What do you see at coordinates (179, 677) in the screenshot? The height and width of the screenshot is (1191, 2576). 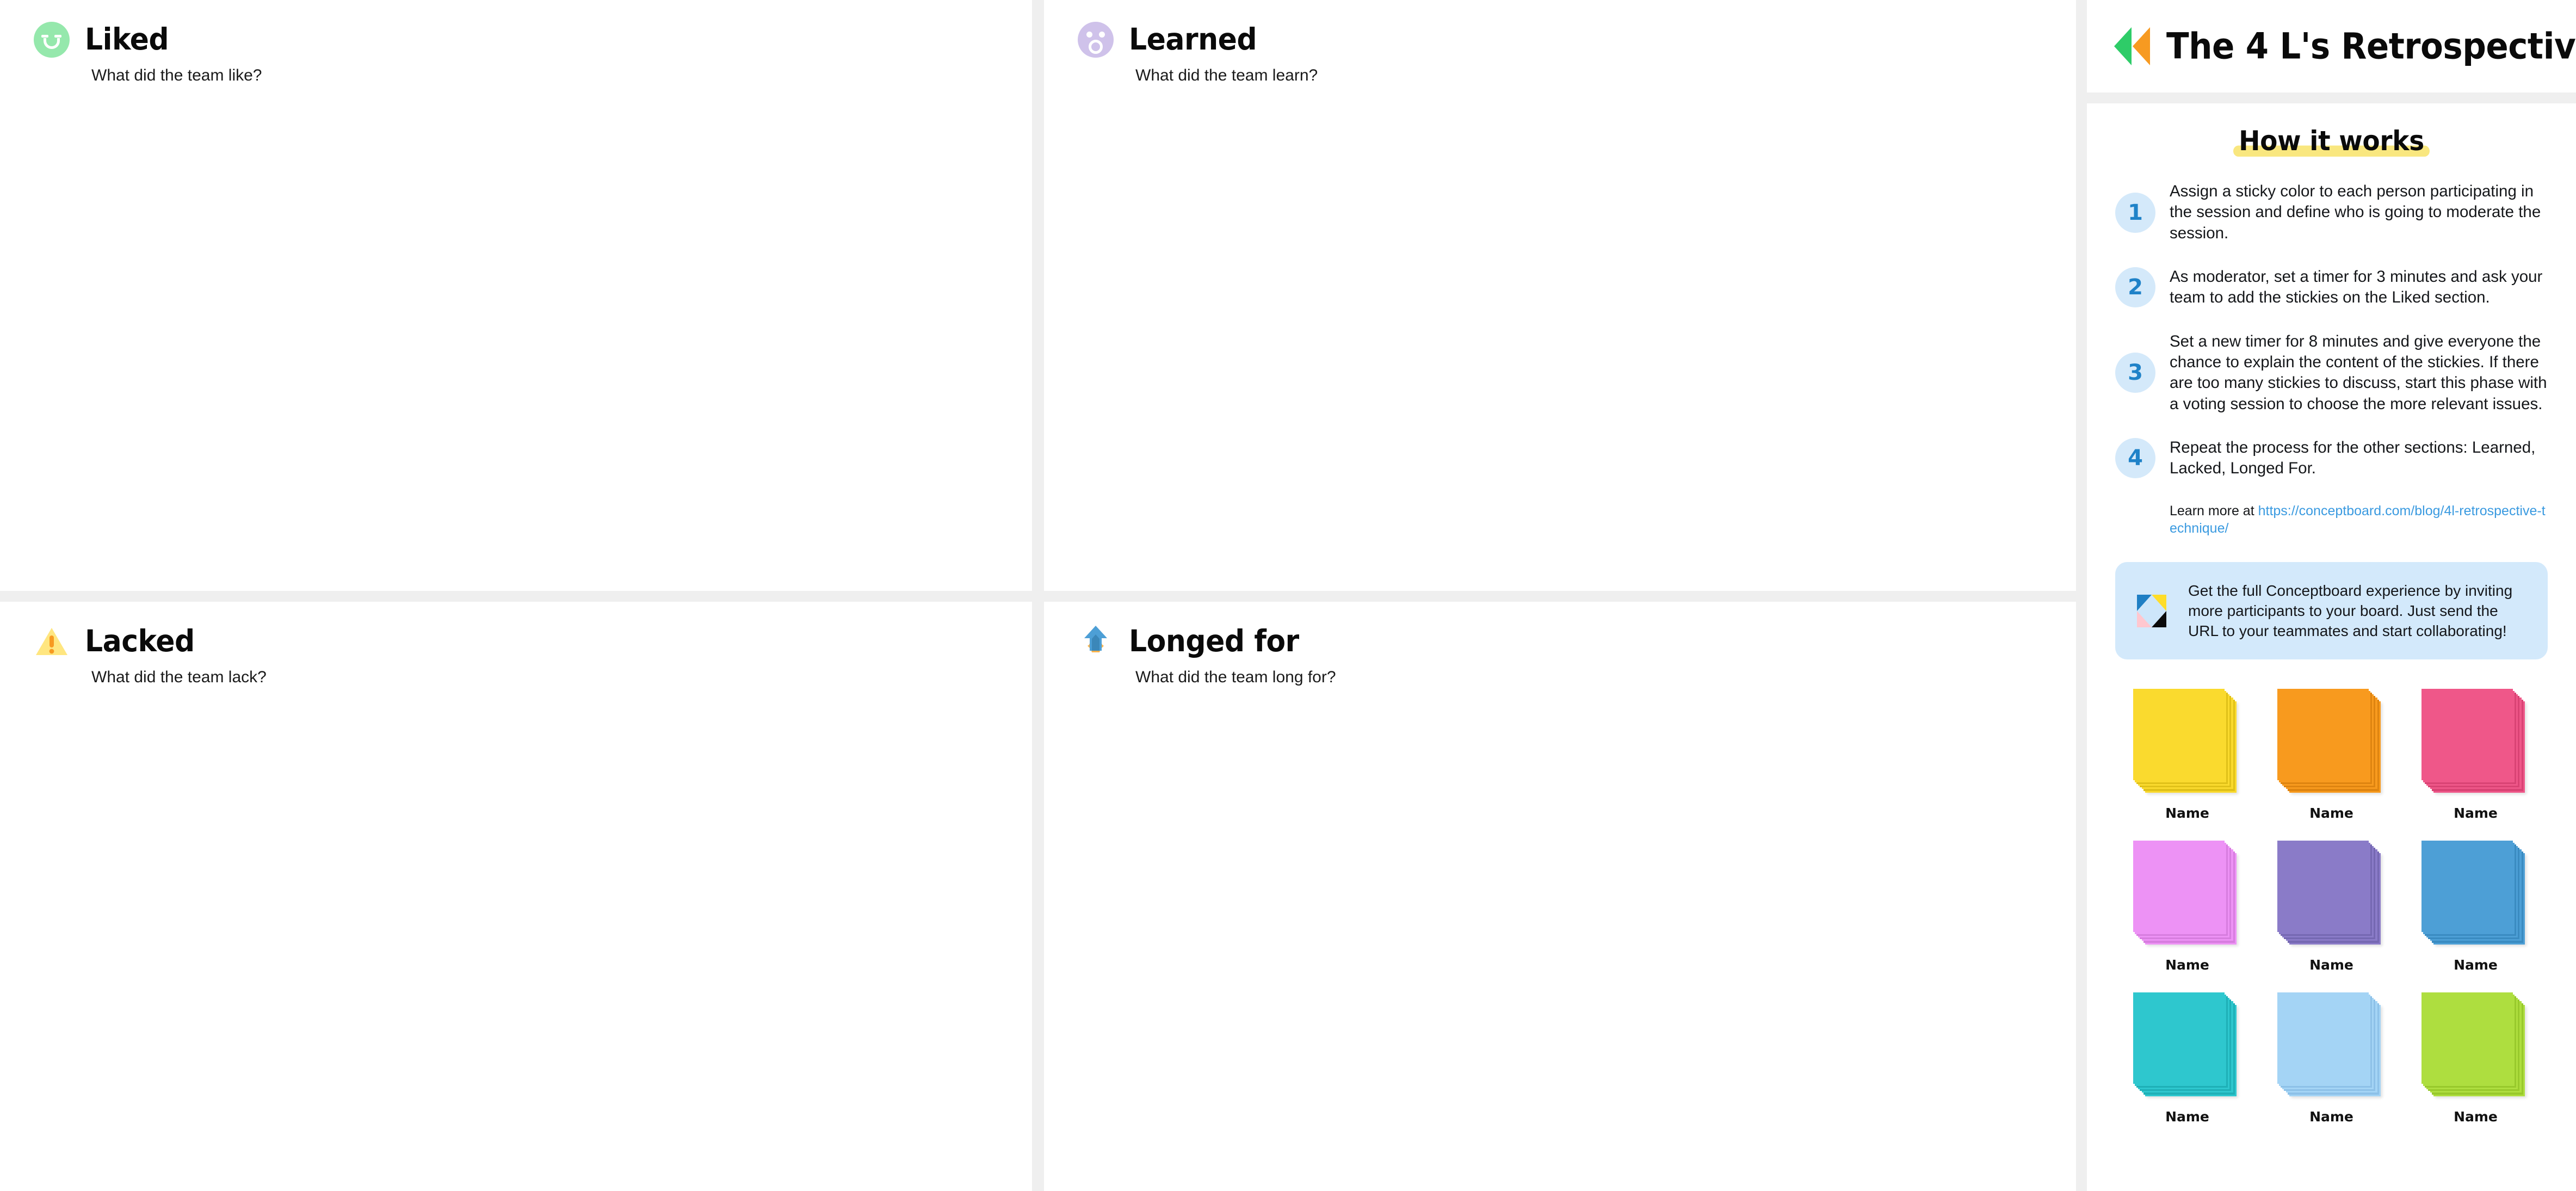 I see `quadrant-lacked-prompt: What did the team lack?` at bounding box center [179, 677].